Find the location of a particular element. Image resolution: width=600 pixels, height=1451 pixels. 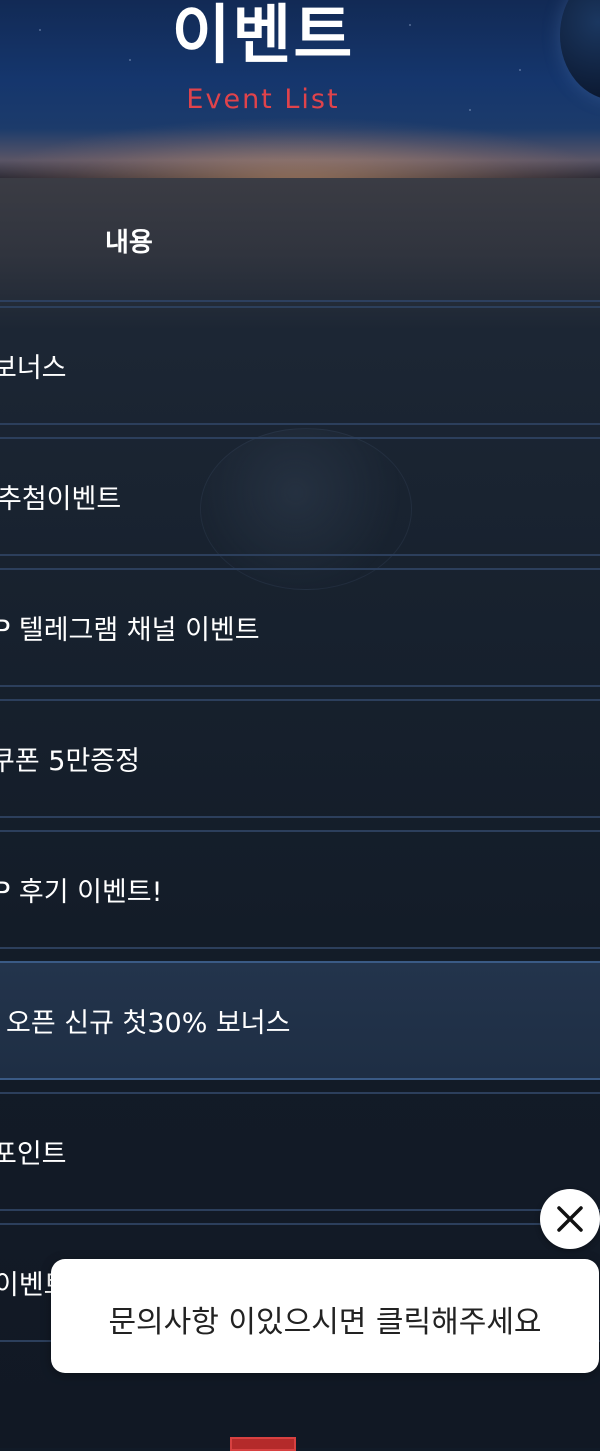

event-title: P 텔레그램 채널 이벤트 is located at coordinates (130, 627).